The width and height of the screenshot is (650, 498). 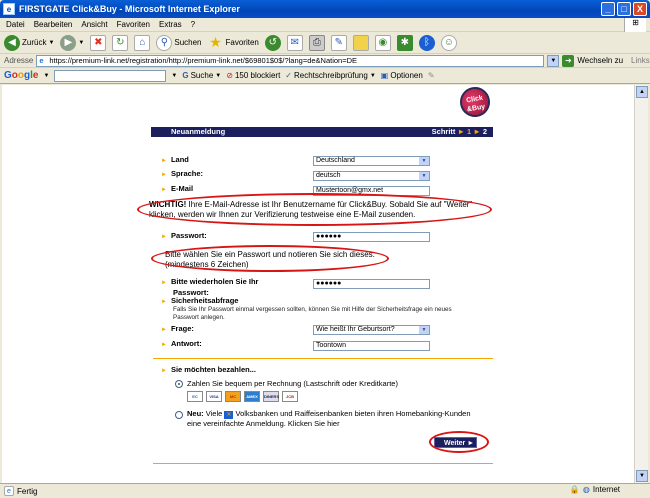 What do you see at coordinates (179, 384) in the screenshot?
I see `payment-radio-invoice` at bounding box center [179, 384].